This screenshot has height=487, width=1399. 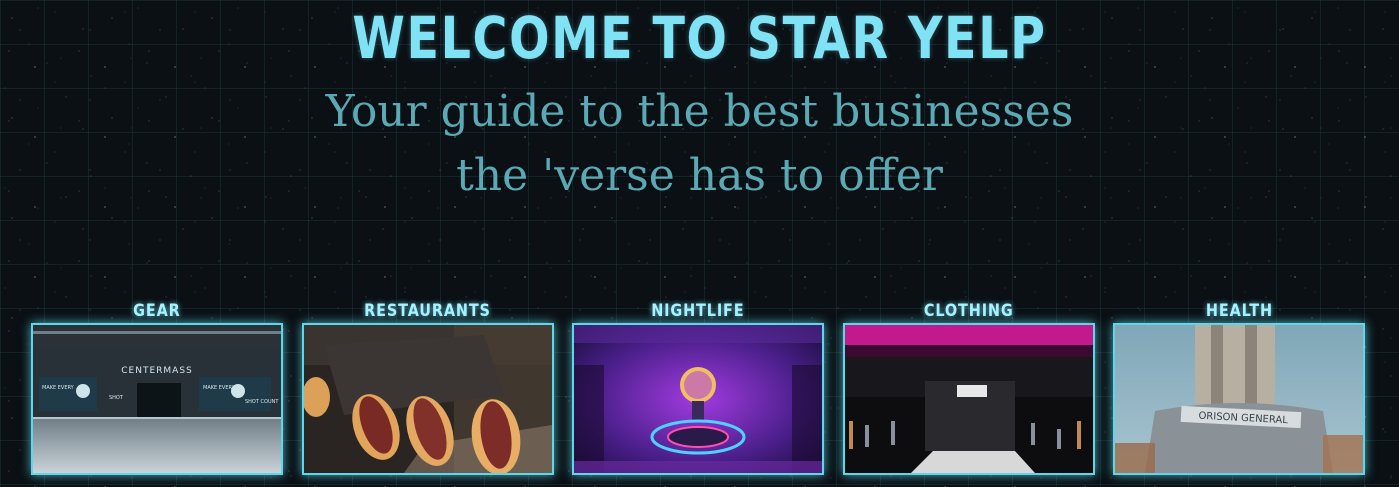 What do you see at coordinates (699, 38) in the screenshot?
I see `page-title: WELCOME TO STAR YELP` at bounding box center [699, 38].